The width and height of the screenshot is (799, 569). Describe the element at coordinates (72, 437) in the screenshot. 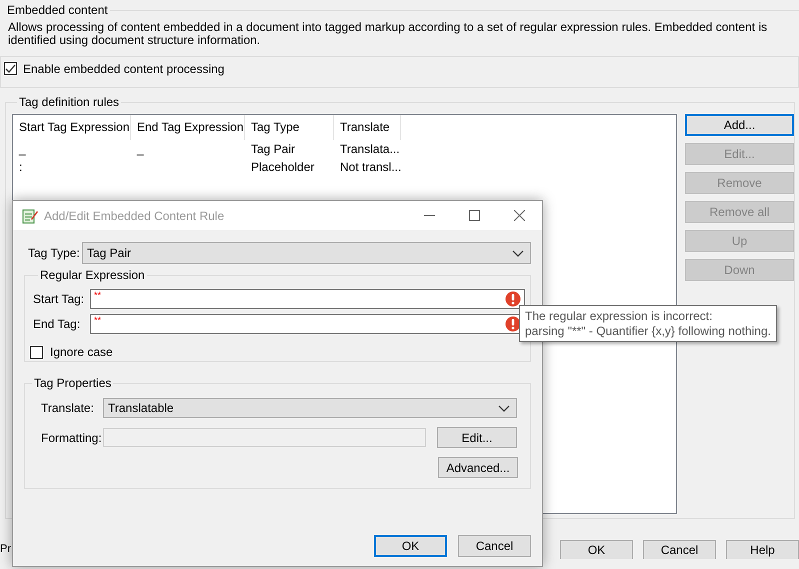

I see `field-label: Formatting:` at that location.